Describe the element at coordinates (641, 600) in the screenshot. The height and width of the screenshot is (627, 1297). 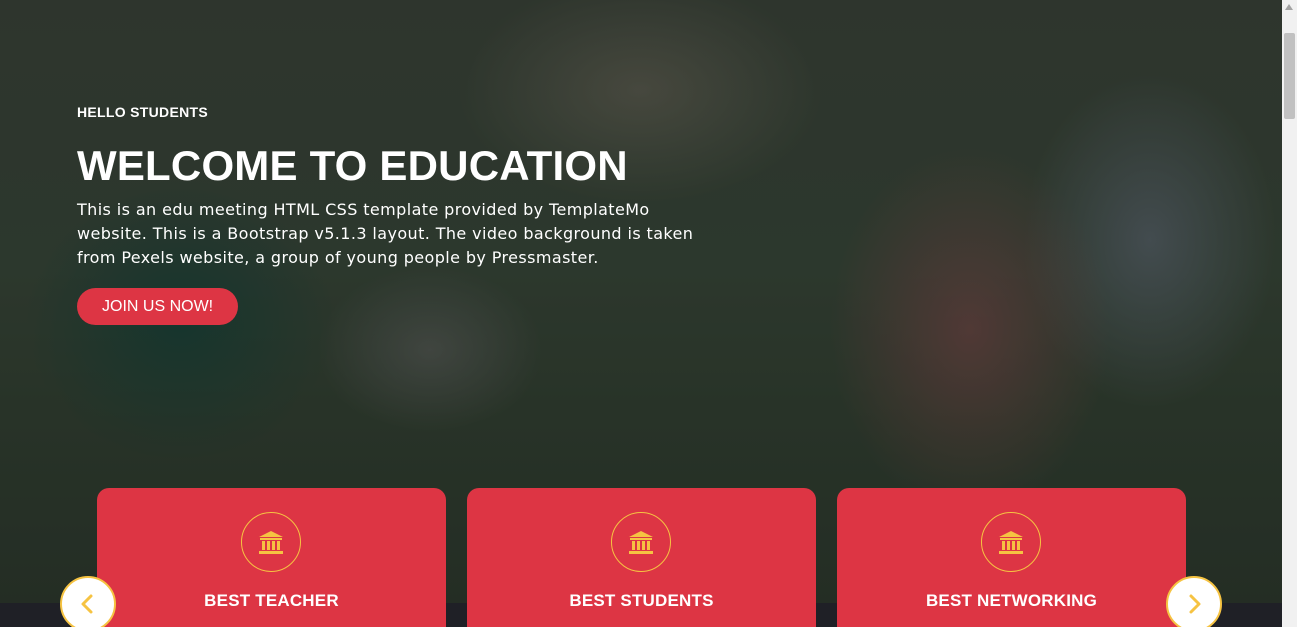
I see `service-card-title: BEST STUDENTS` at that location.